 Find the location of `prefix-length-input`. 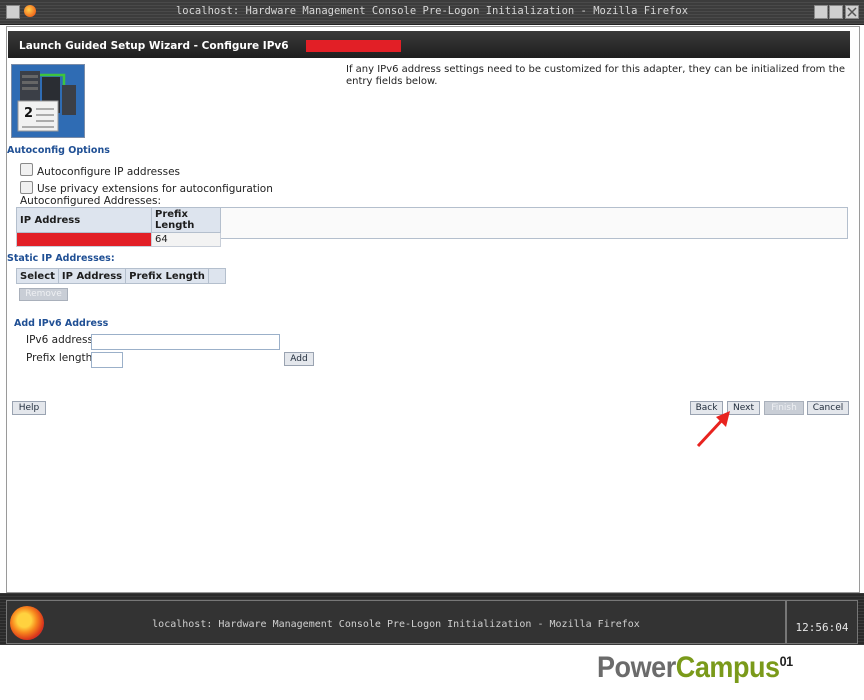

prefix-length-input is located at coordinates (107, 360).